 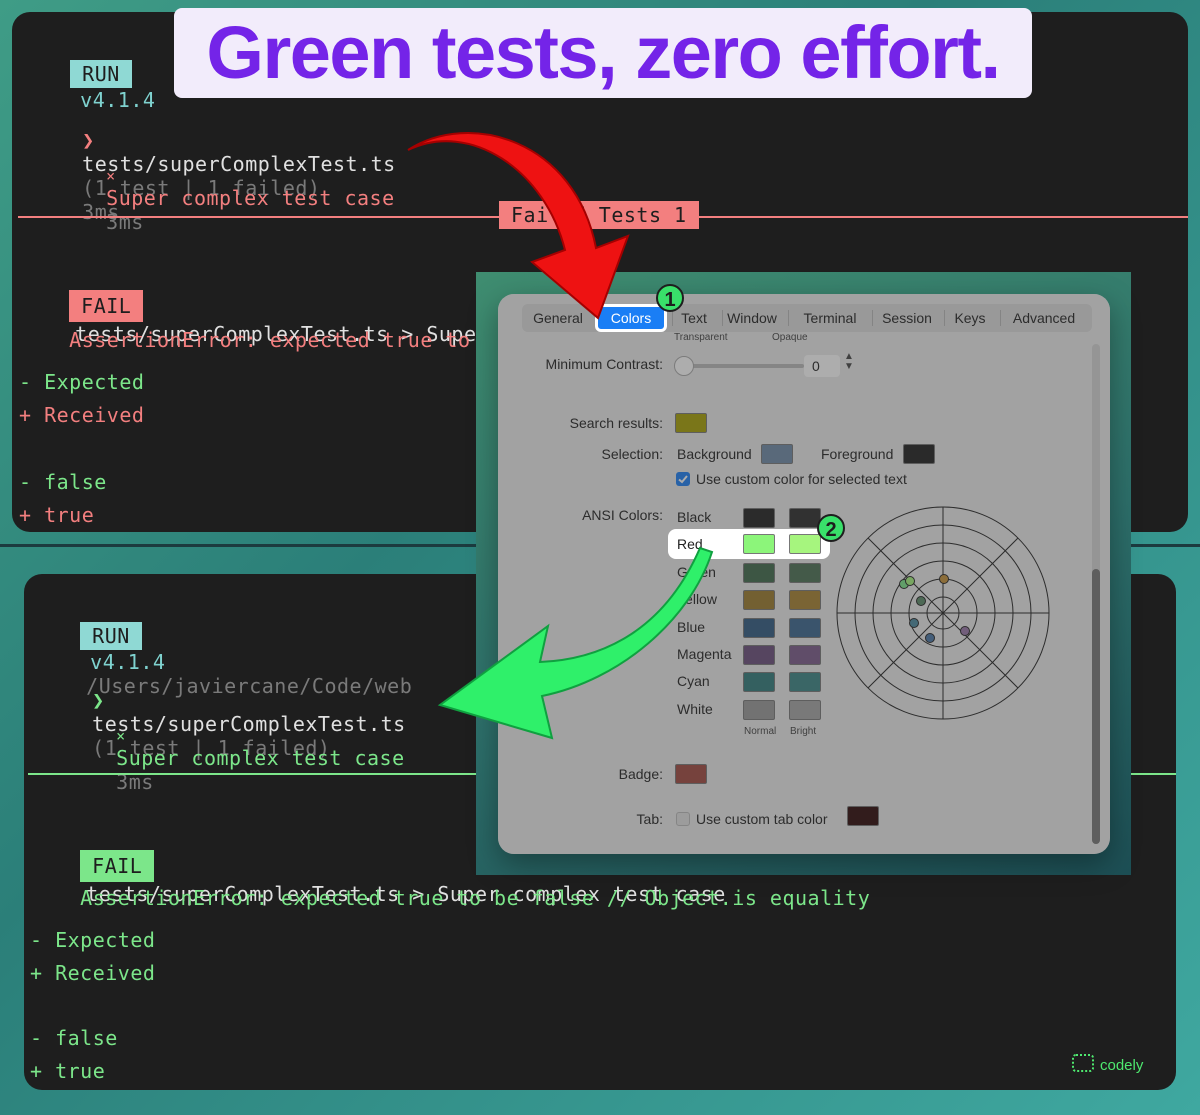 I want to click on brand-logo: codely, so click(x=1107, y=1064).